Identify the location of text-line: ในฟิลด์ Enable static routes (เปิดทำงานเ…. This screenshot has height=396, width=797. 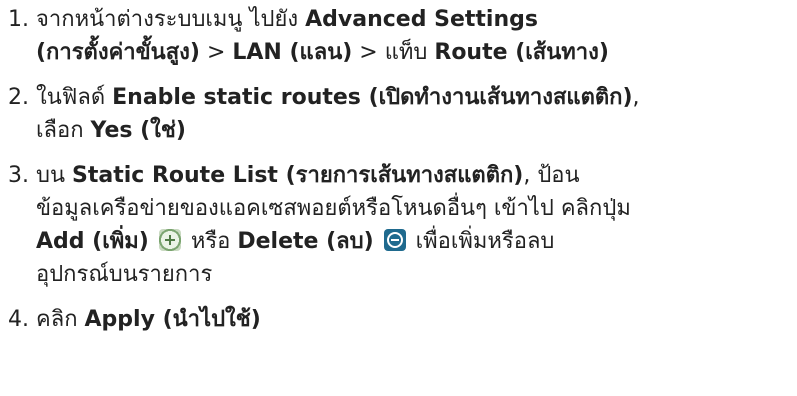
(414, 97).